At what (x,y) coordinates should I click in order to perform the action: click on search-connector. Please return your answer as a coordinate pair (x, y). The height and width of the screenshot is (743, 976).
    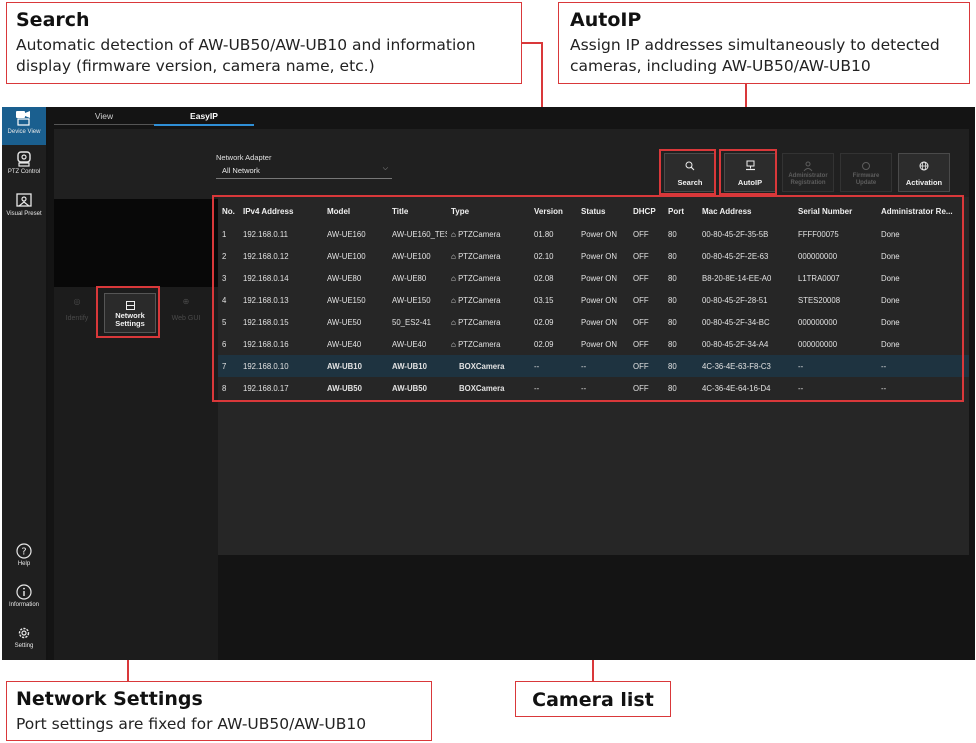
    Looking at the image, I should click on (532, 43).